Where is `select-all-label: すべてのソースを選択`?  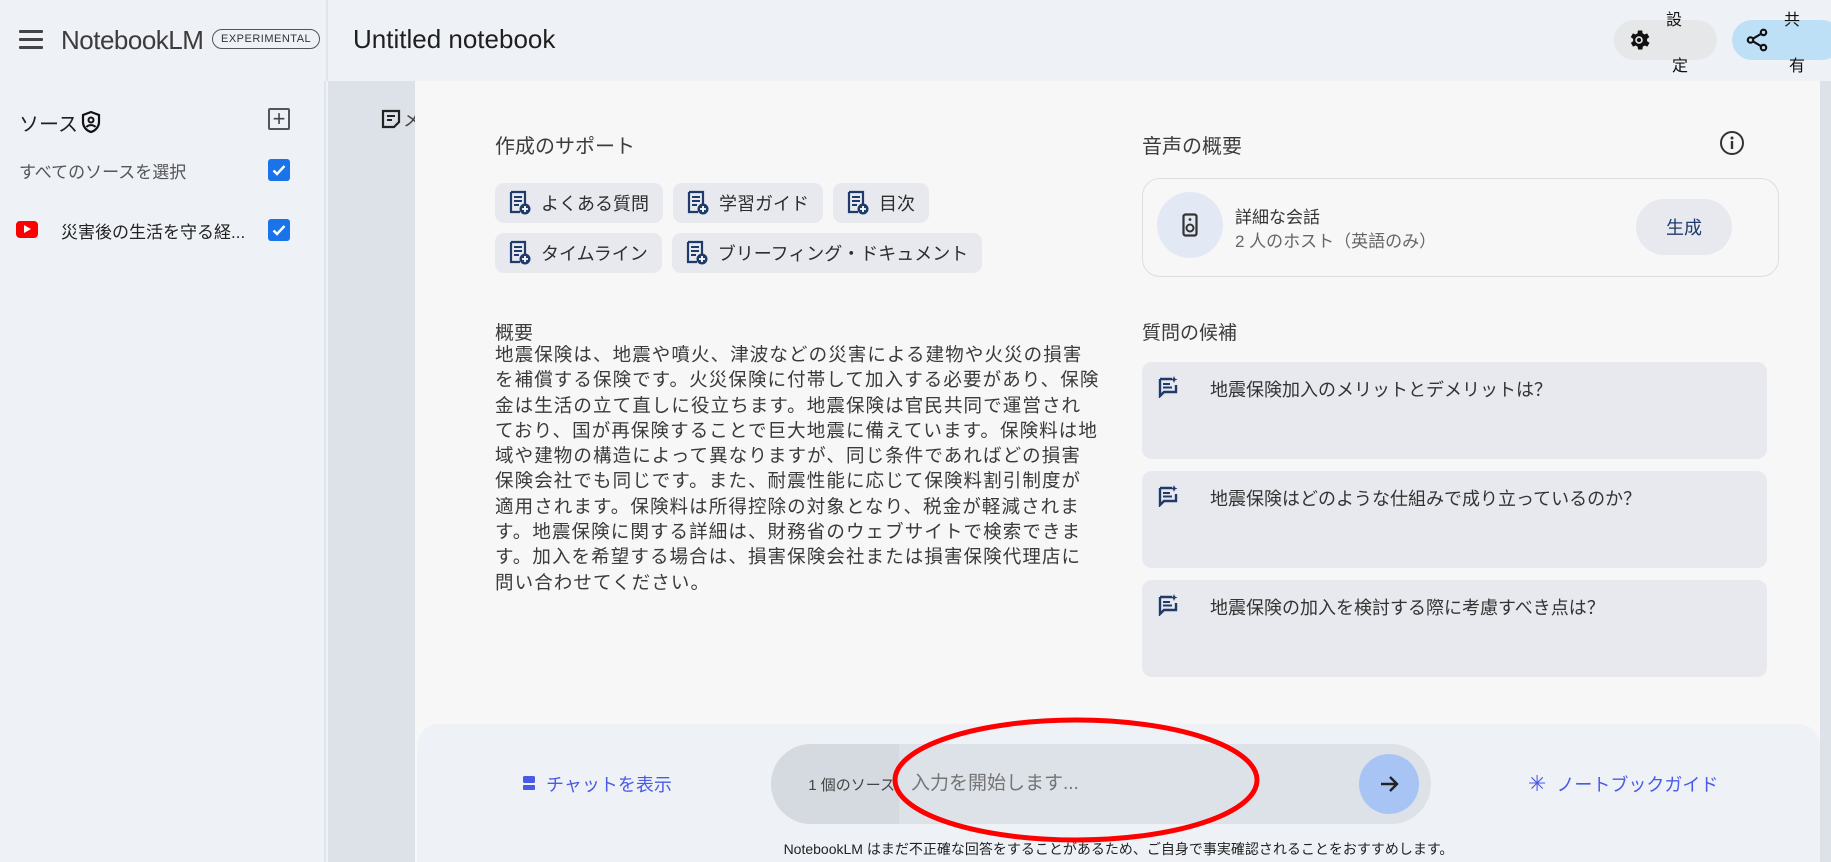 select-all-label: すべてのソースを選択 is located at coordinates (103, 172).